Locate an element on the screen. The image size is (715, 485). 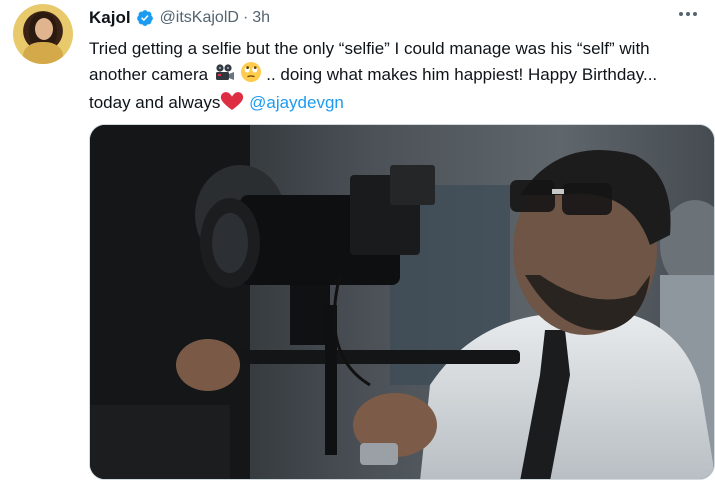
author-name: Kajol is located at coordinates (110, 18).